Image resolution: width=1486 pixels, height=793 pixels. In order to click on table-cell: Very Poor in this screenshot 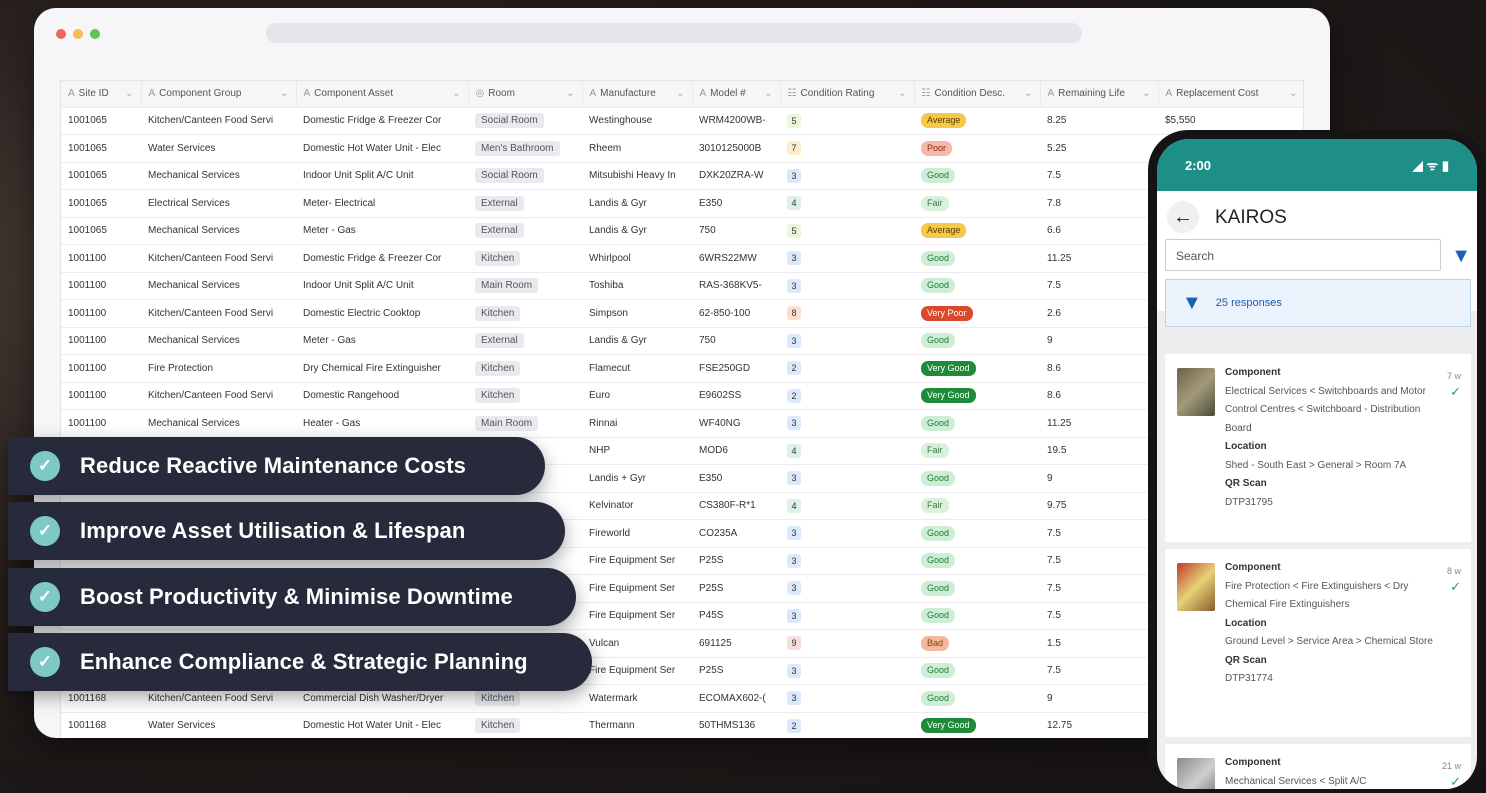, I will do `click(977, 313)`.